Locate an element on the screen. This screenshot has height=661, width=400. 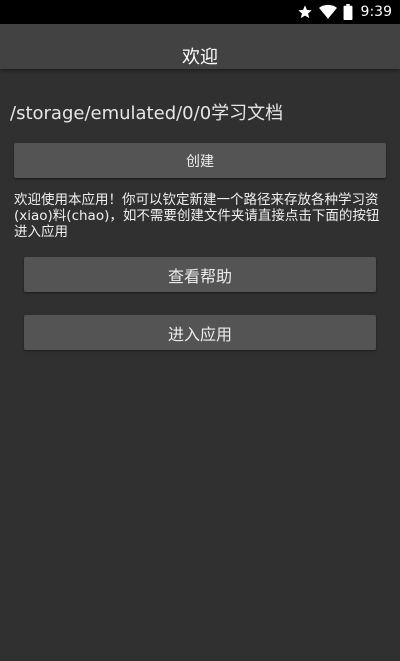
app-bar: 欢迎 is located at coordinates (200, 46).